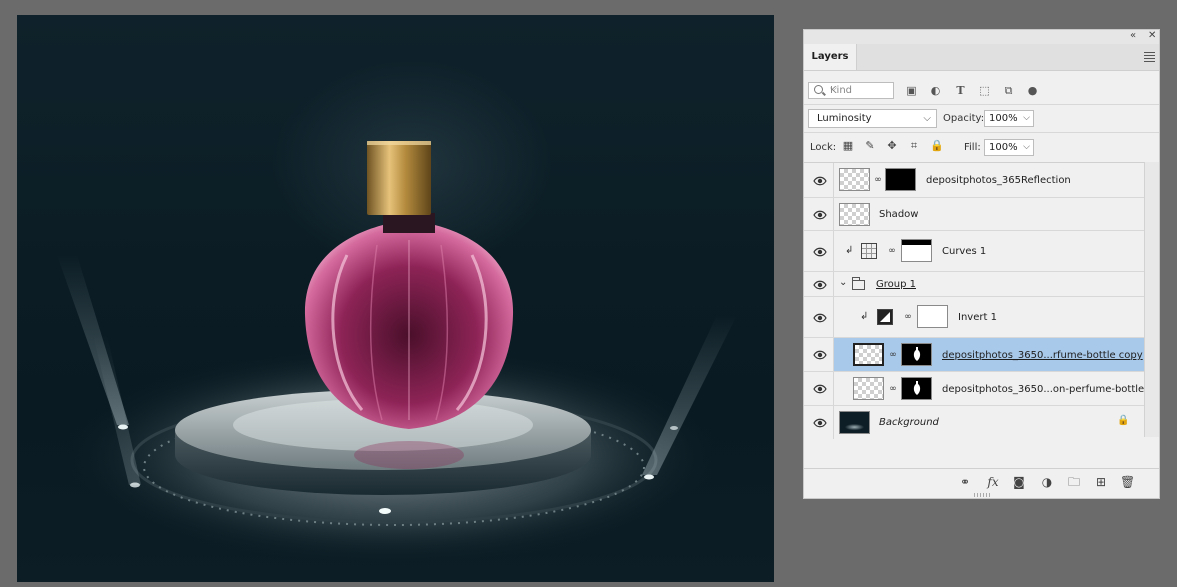 This screenshot has height=587, width=1177. What do you see at coordinates (1149, 58) in the screenshot?
I see `panel-menu-icon` at bounding box center [1149, 58].